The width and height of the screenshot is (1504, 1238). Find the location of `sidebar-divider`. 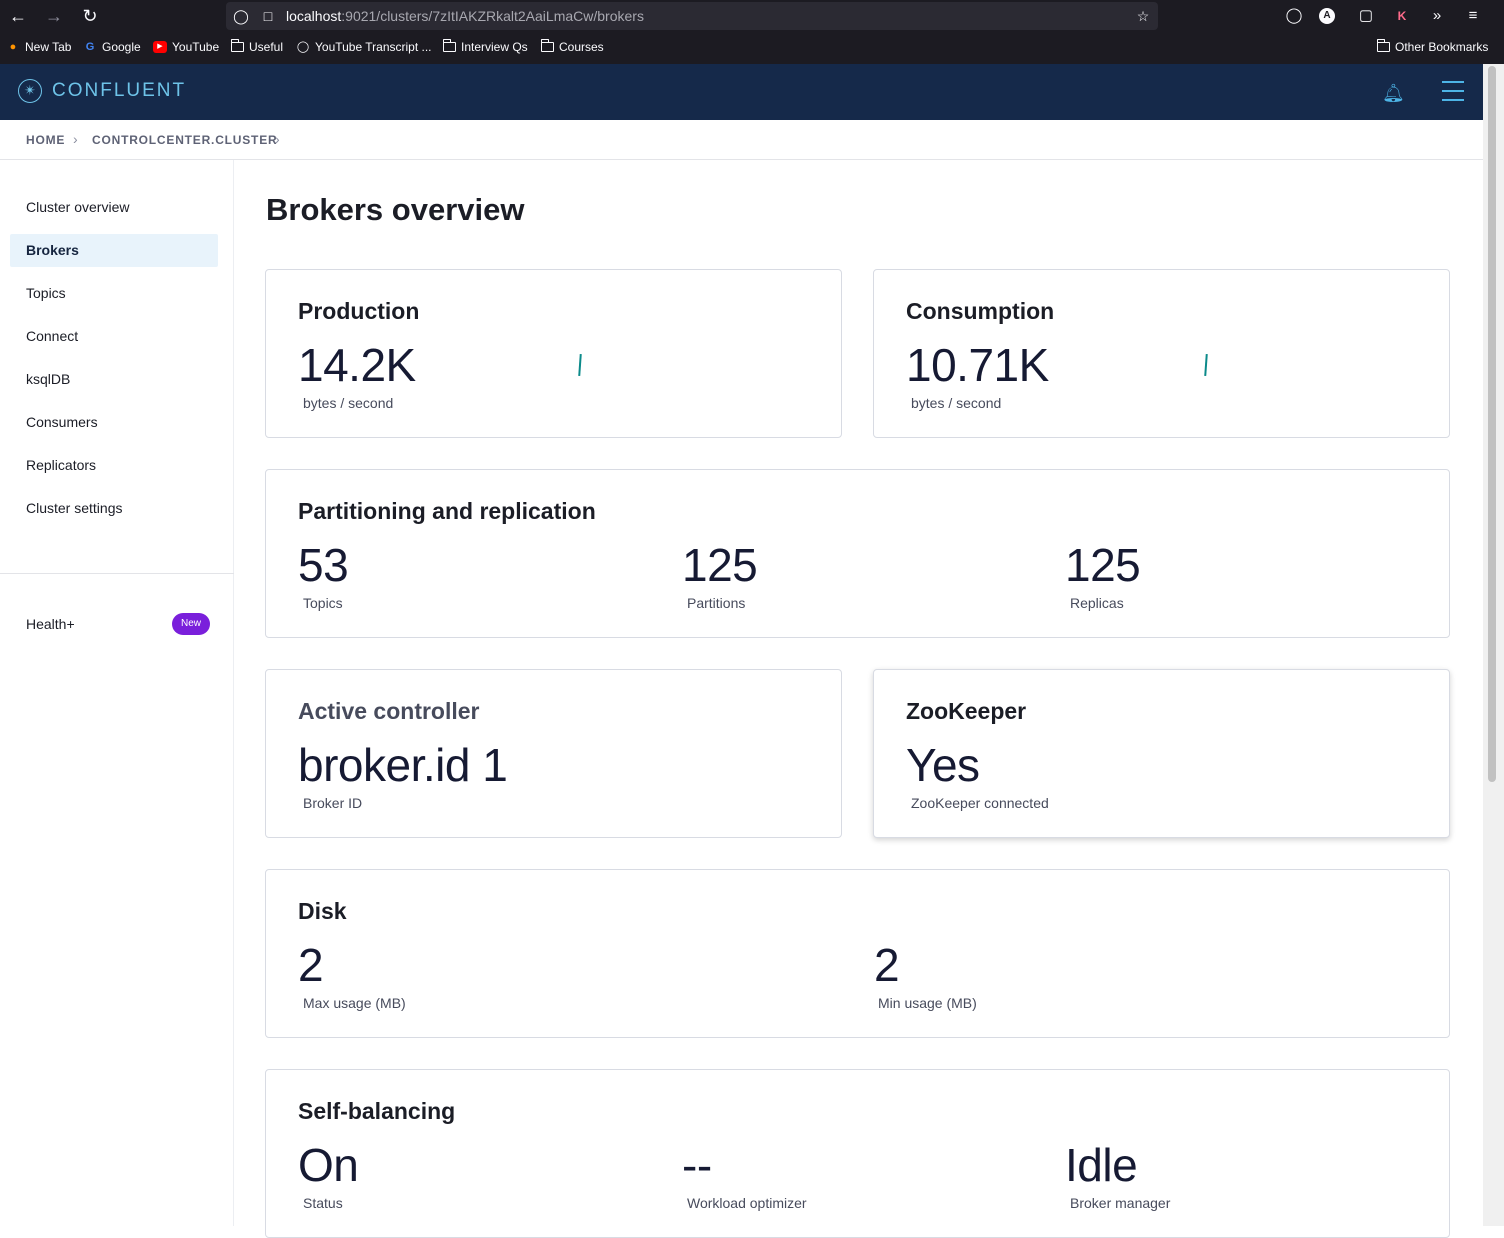

sidebar-divider is located at coordinates (117, 573).